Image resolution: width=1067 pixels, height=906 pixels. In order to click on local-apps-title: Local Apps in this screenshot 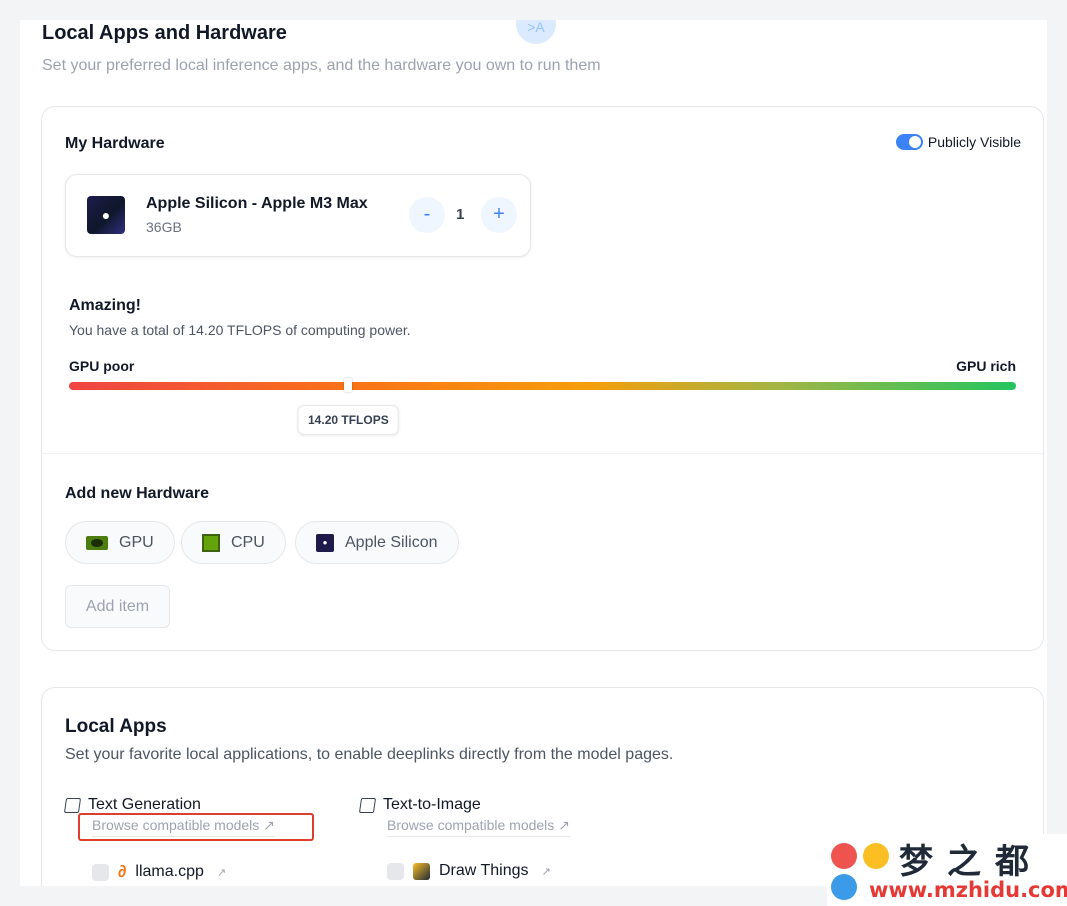, I will do `click(116, 726)`.